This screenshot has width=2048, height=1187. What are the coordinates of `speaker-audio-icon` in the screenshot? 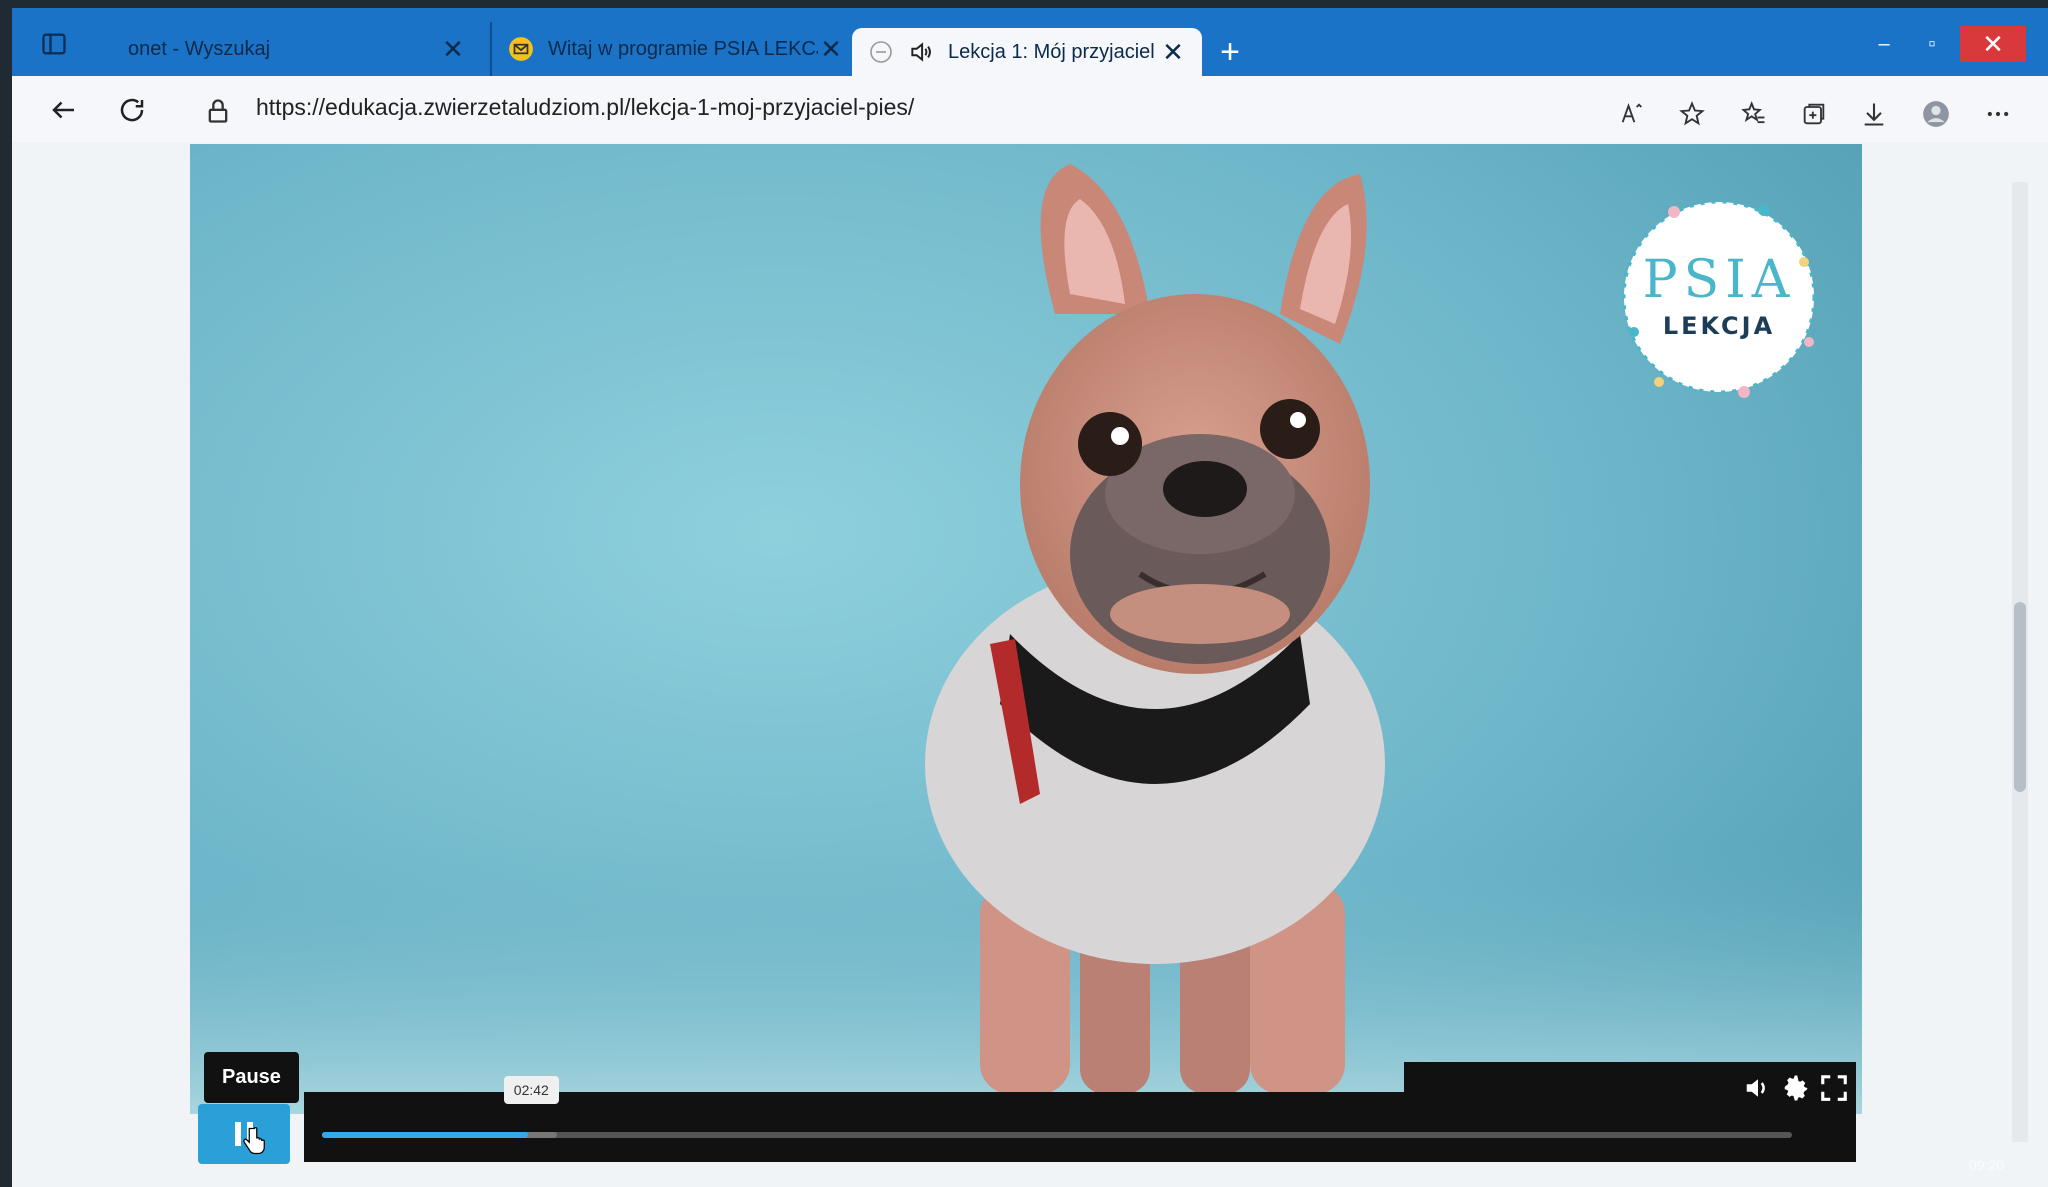 It's located at (921, 52).